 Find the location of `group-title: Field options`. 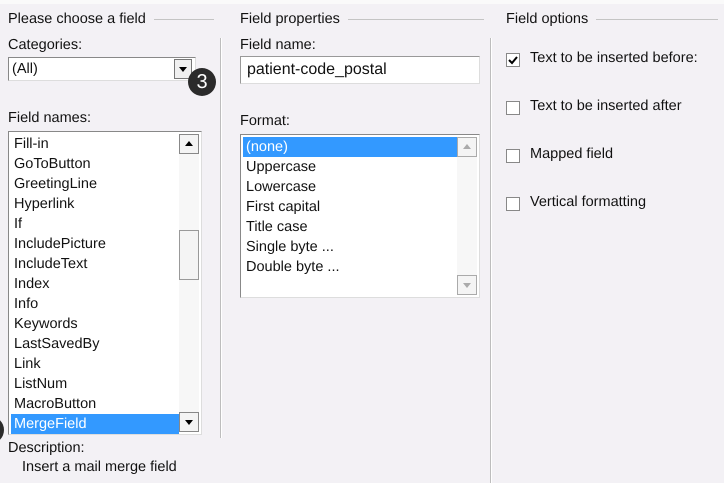

group-title: Field options is located at coordinates (547, 19).